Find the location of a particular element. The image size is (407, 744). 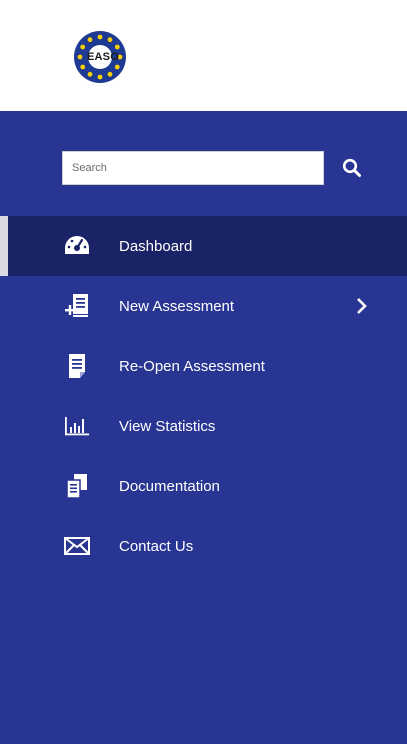

sidebar-item-label: View Statistics is located at coordinates (167, 426).